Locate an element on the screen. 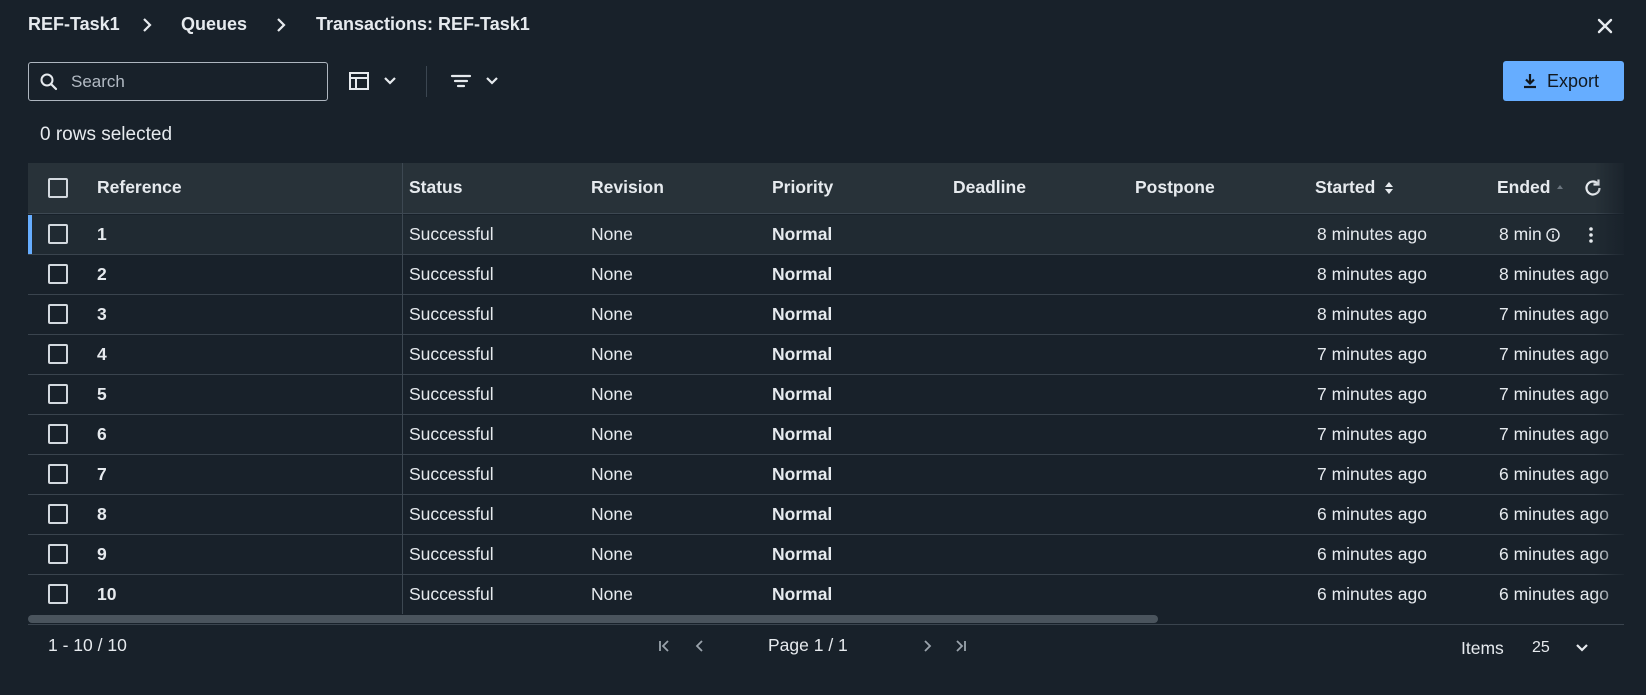 This screenshot has height=695, width=1646. items-per-page-select: 25 is located at coordinates (1563, 647).